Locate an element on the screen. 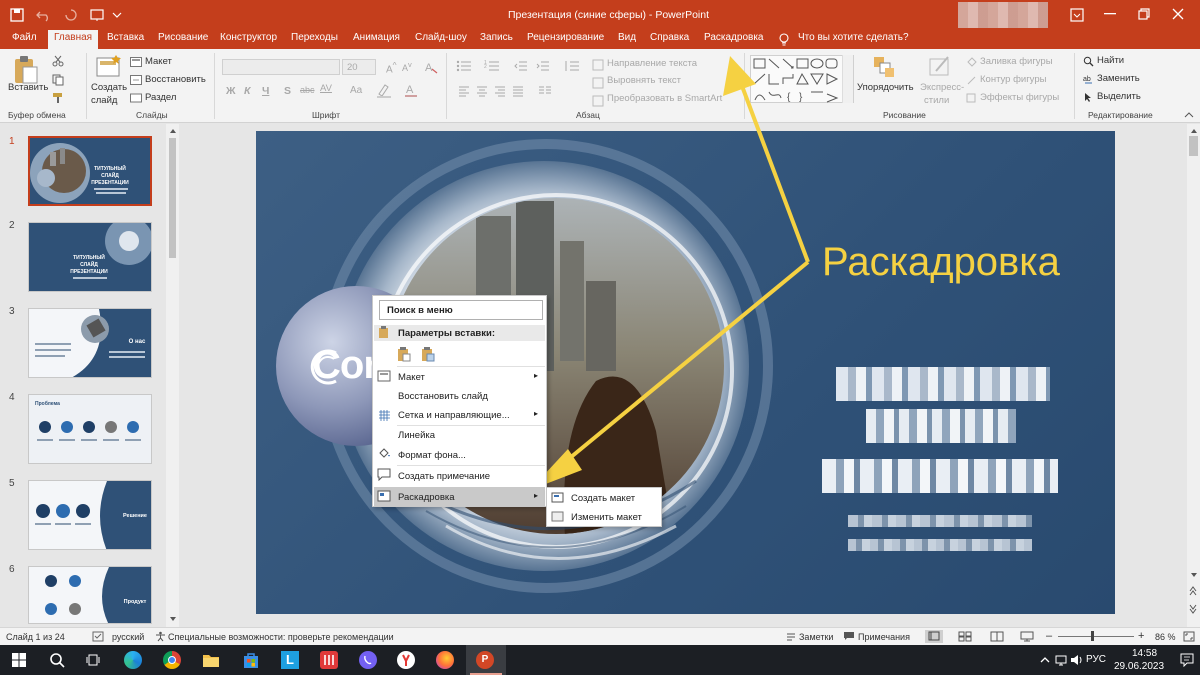 The width and height of the screenshot is (1200, 675). viber-glyph-icon is located at coordinates (368, 660).